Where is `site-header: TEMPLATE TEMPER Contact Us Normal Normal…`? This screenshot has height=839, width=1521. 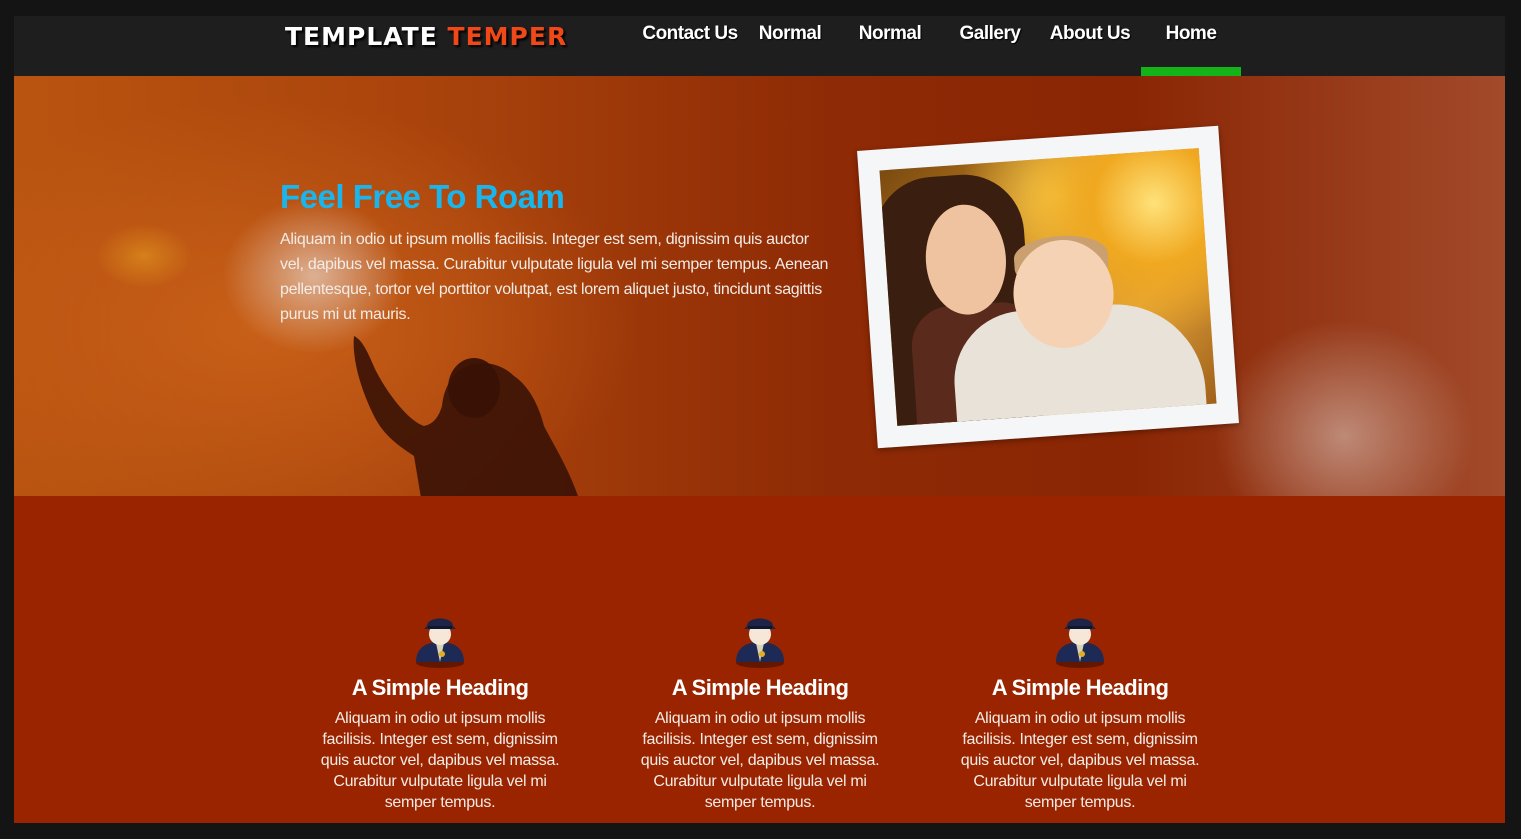 site-header: TEMPLATE TEMPER Contact Us Normal Normal… is located at coordinates (759, 46).